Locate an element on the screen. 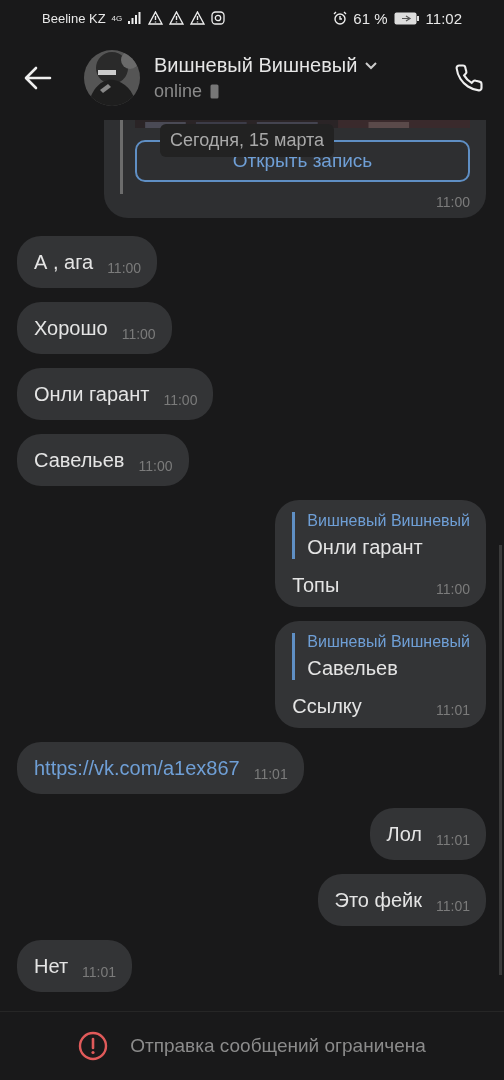 This screenshot has width=504, height=1080. message-text: Нет is located at coordinates (51, 966).